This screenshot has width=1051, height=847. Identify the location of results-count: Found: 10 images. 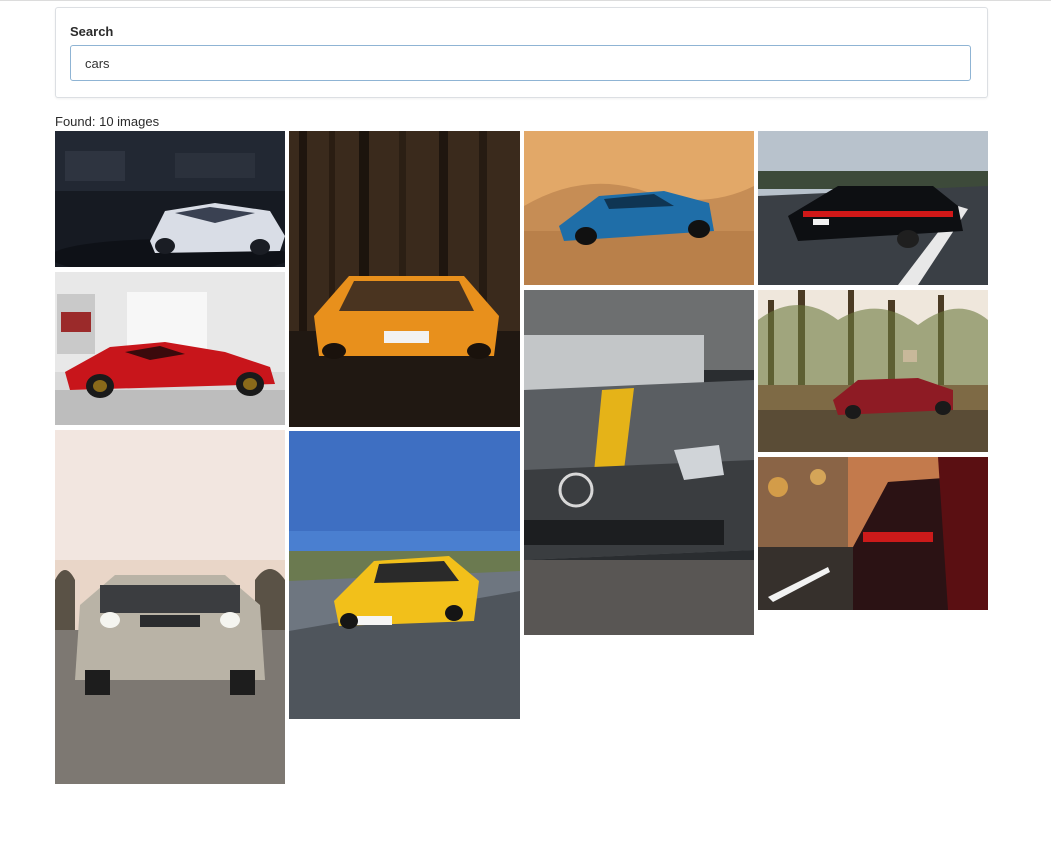
(107, 121).